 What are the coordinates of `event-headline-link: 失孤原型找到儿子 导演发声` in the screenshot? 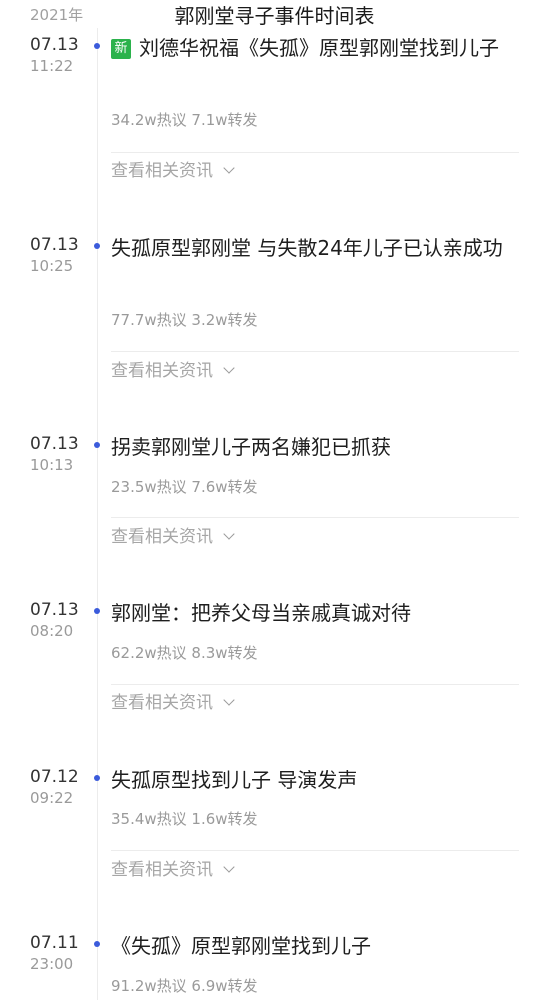 It's located at (311, 780).